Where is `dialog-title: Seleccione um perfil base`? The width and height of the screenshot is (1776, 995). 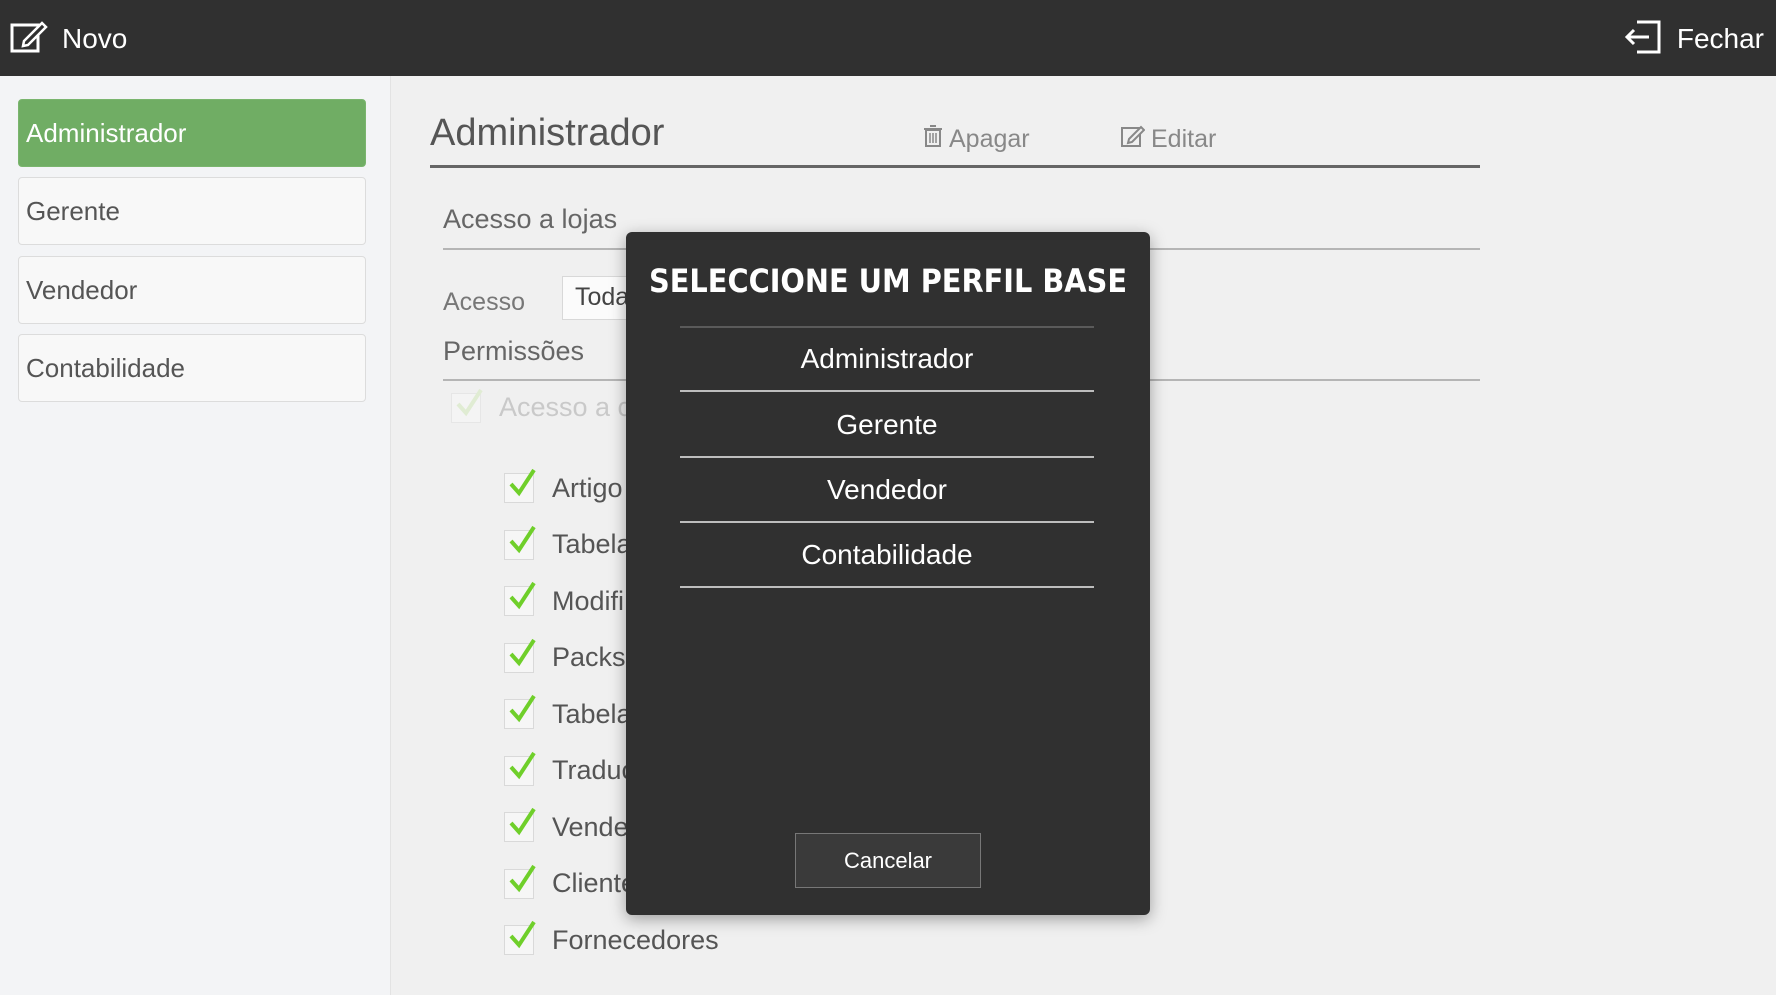 dialog-title: Seleccione um perfil base is located at coordinates (888, 281).